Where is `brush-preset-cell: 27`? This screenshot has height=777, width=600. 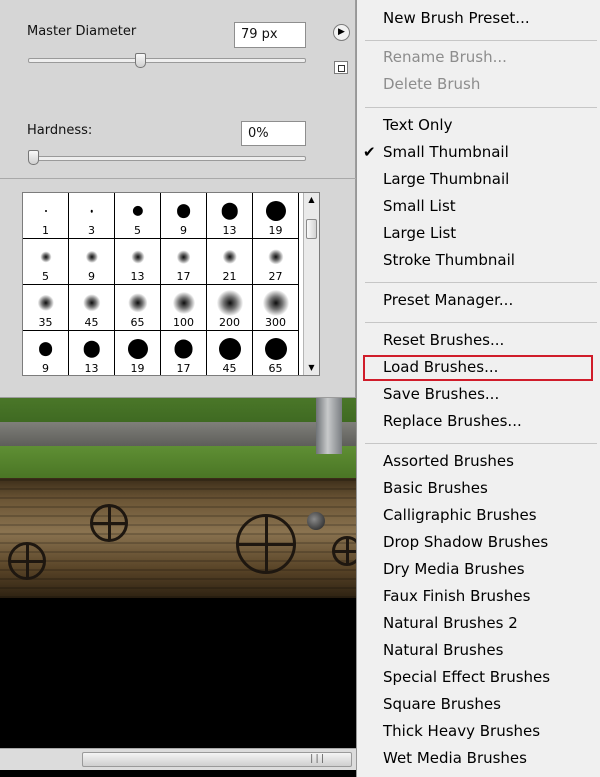 brush-preset-cell: 27 is located at coordinates (276, 262).